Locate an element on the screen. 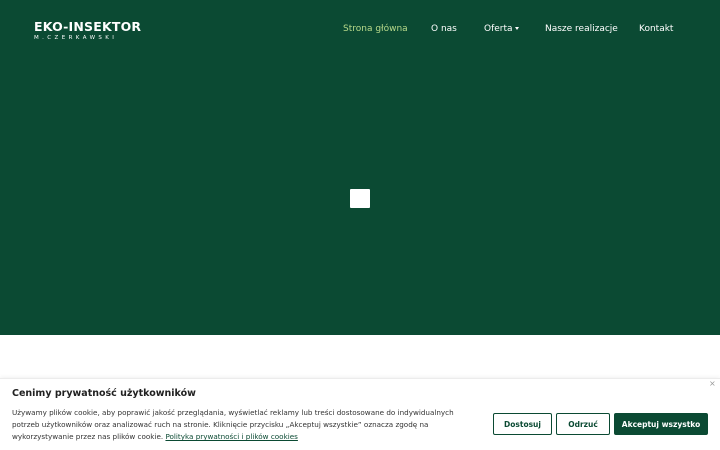 Image resolution: width=720 pixels, height=450 pixels. close-icon: × is located at coordinates (712, 384).